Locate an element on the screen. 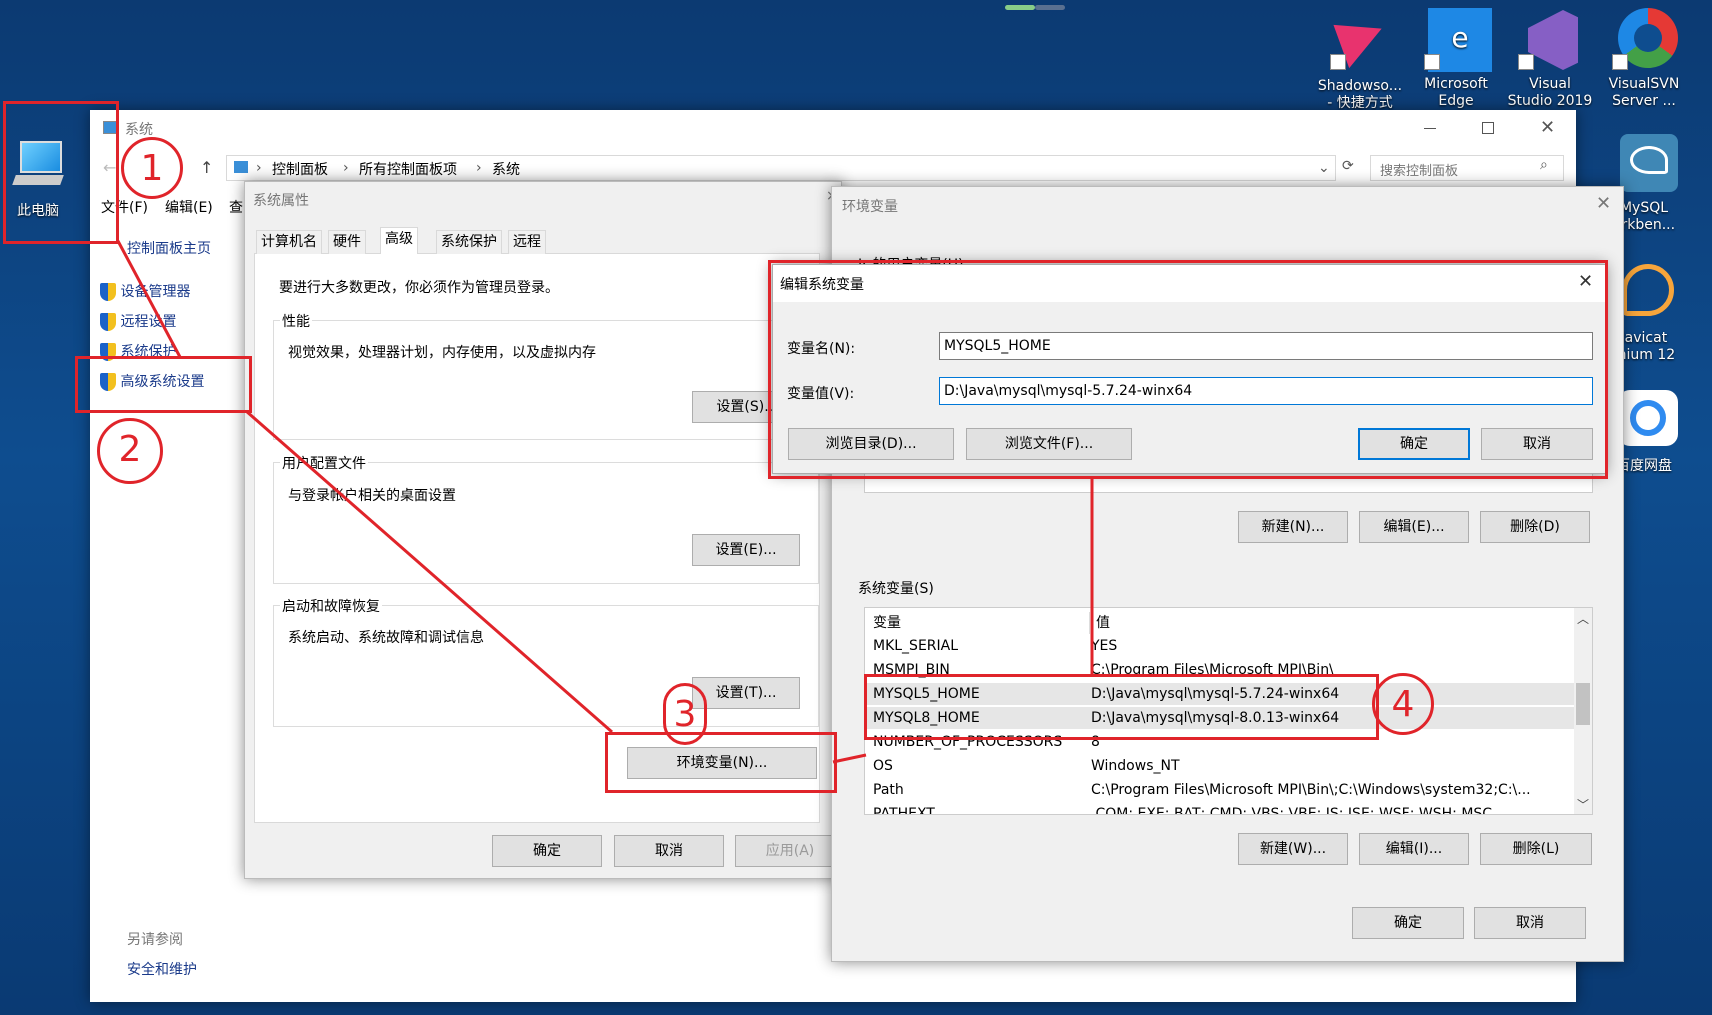 The image size is (1712, 1015). annotation-box-advanced-settings is located at coordinates (163, 384).